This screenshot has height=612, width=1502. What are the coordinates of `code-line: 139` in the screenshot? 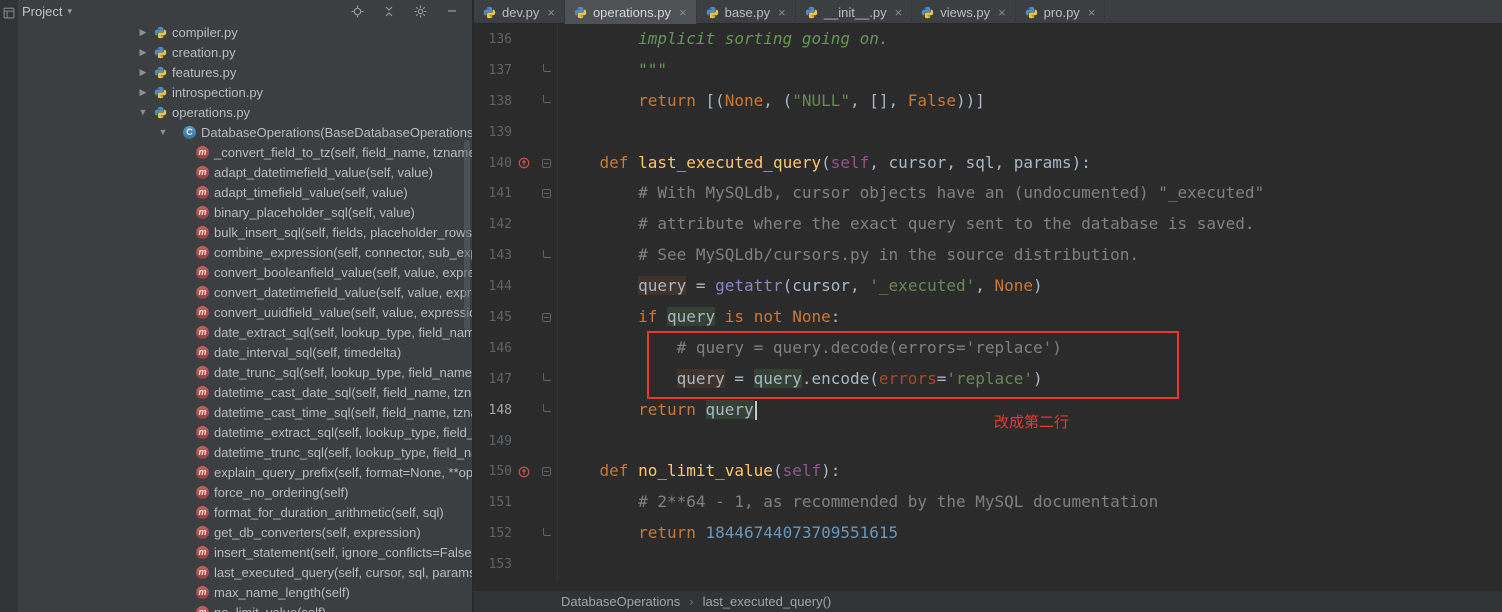 It's located at (988, 132).